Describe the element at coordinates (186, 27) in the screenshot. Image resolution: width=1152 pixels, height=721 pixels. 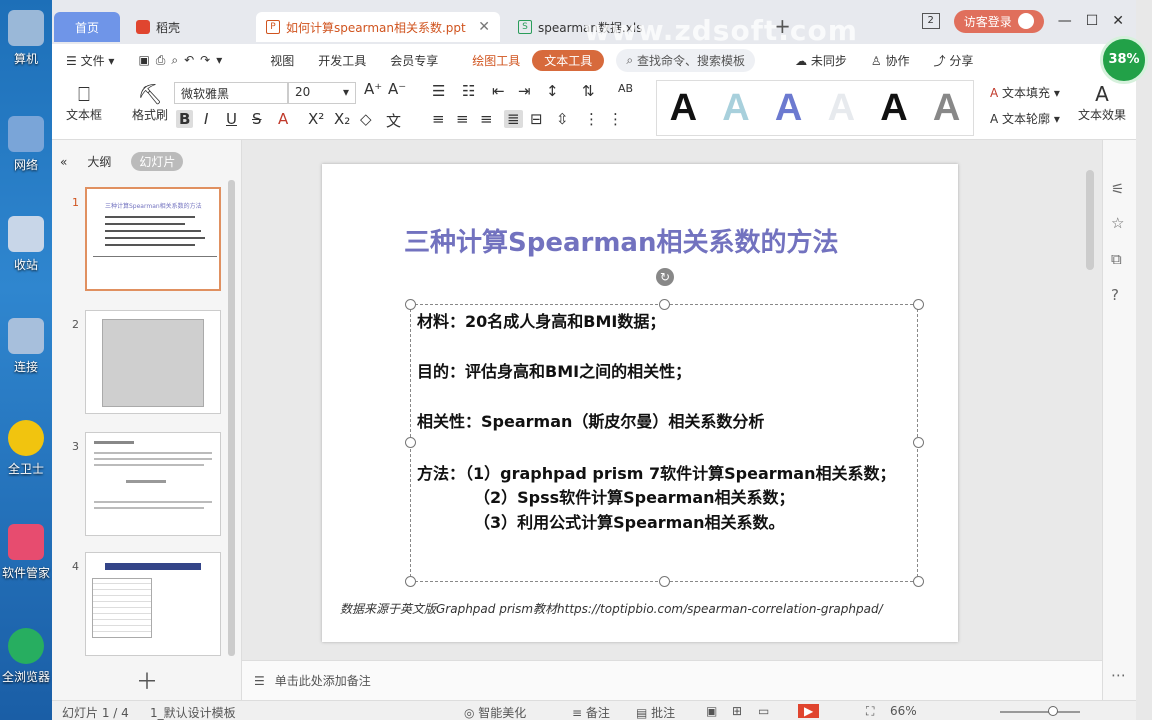
I see `tab-daoke: 稻壳` at that location.